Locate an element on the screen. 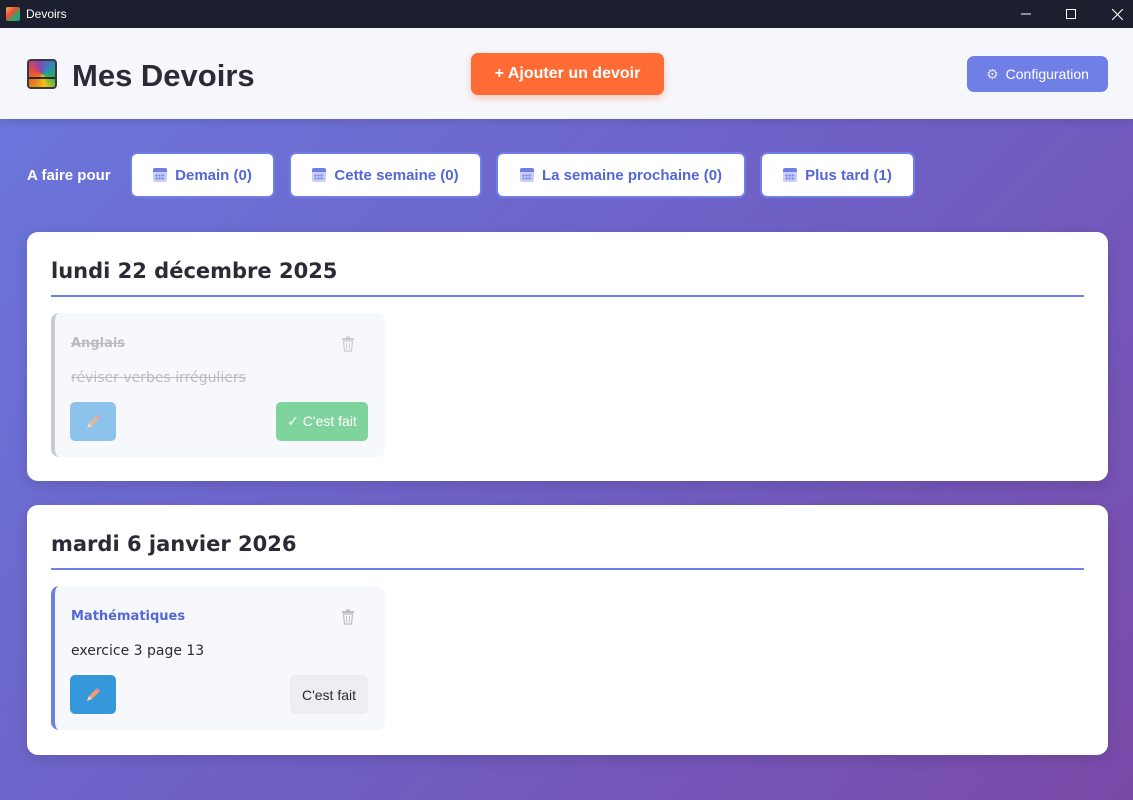 The image size is (1133, 800). filter-next-week-button: La semaine prochaine (0) is located at coordinates (621, 175).